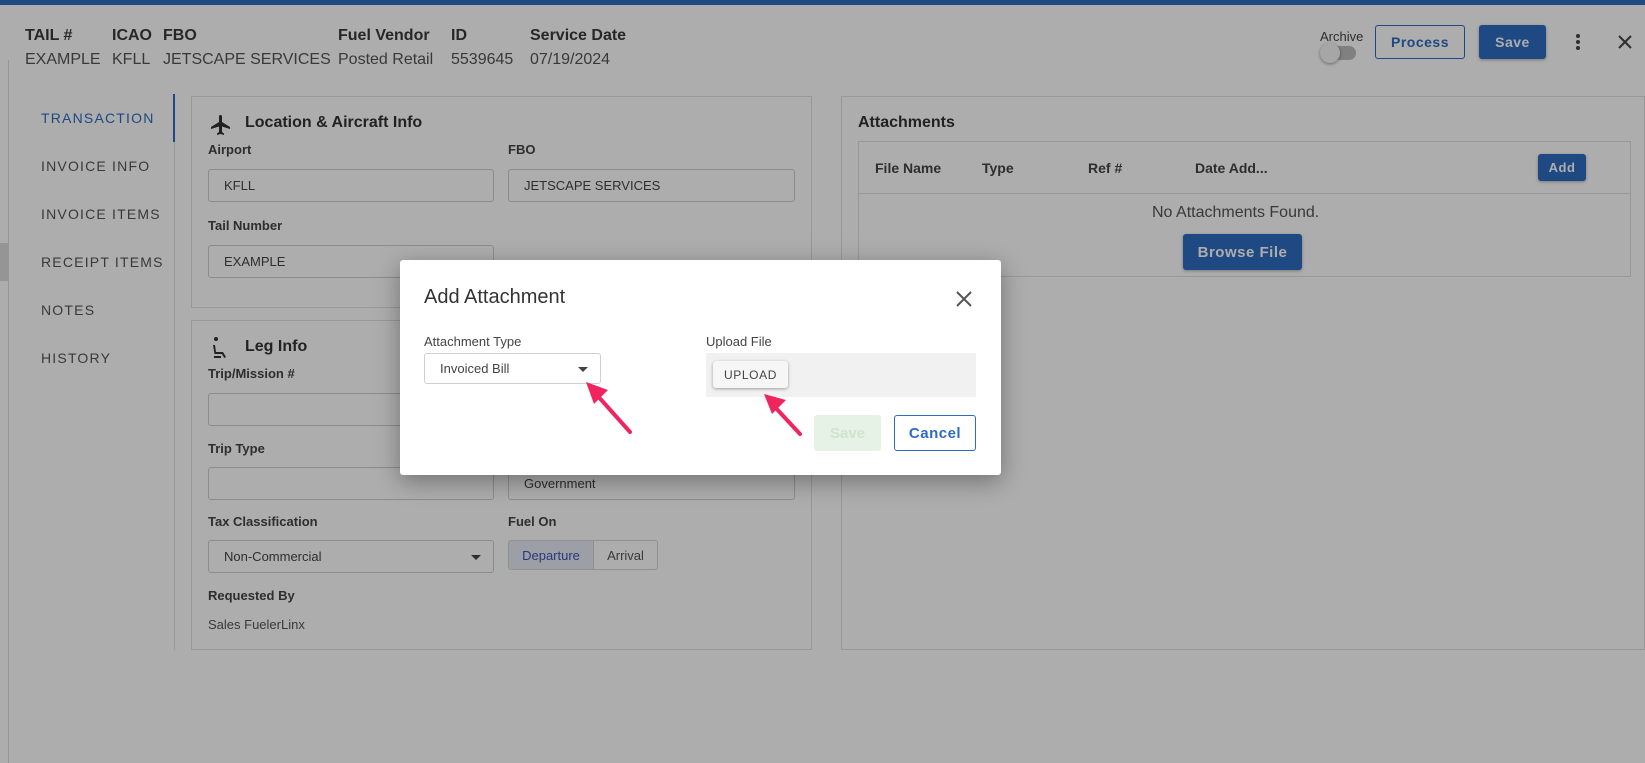 The width and height of the screenshot is (1645, 763). I want to click on upload-file-label: Upload File, so click(739, 341).